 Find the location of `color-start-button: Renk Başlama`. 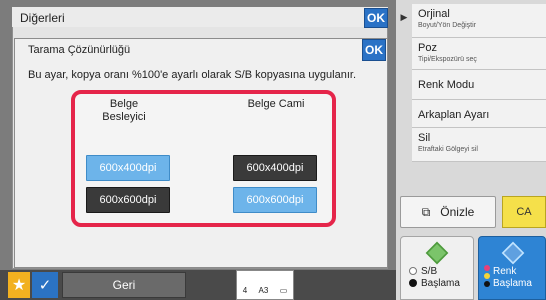

color-start-button: Renk Başlama is located at coordinates (512, 268).